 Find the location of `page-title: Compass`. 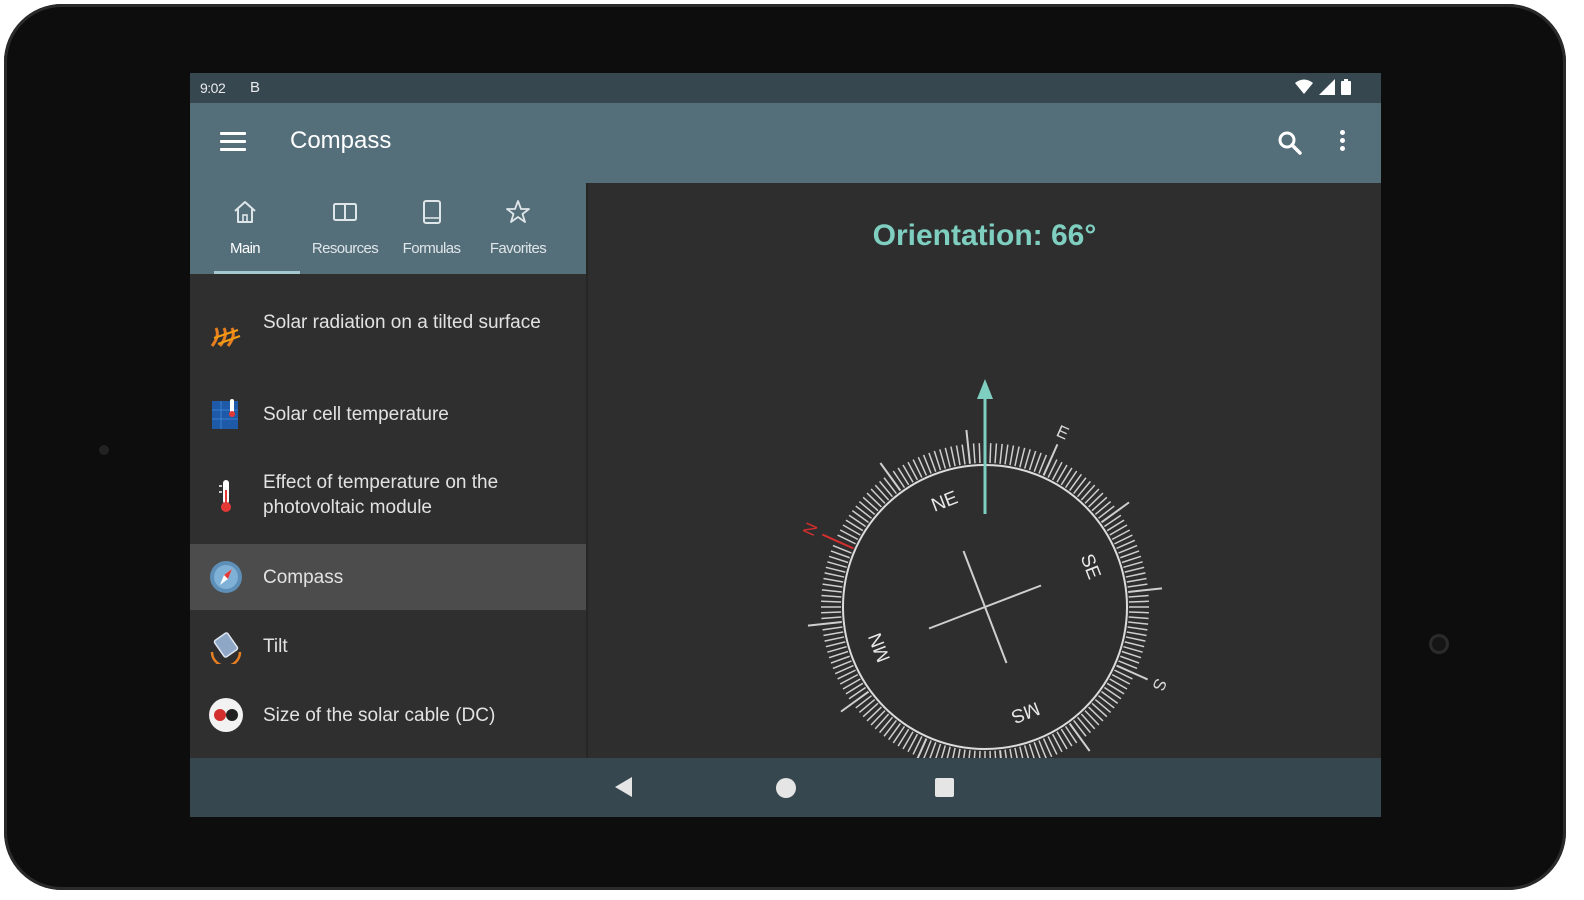

page-title: Compass is located at coordinates (341, 140).